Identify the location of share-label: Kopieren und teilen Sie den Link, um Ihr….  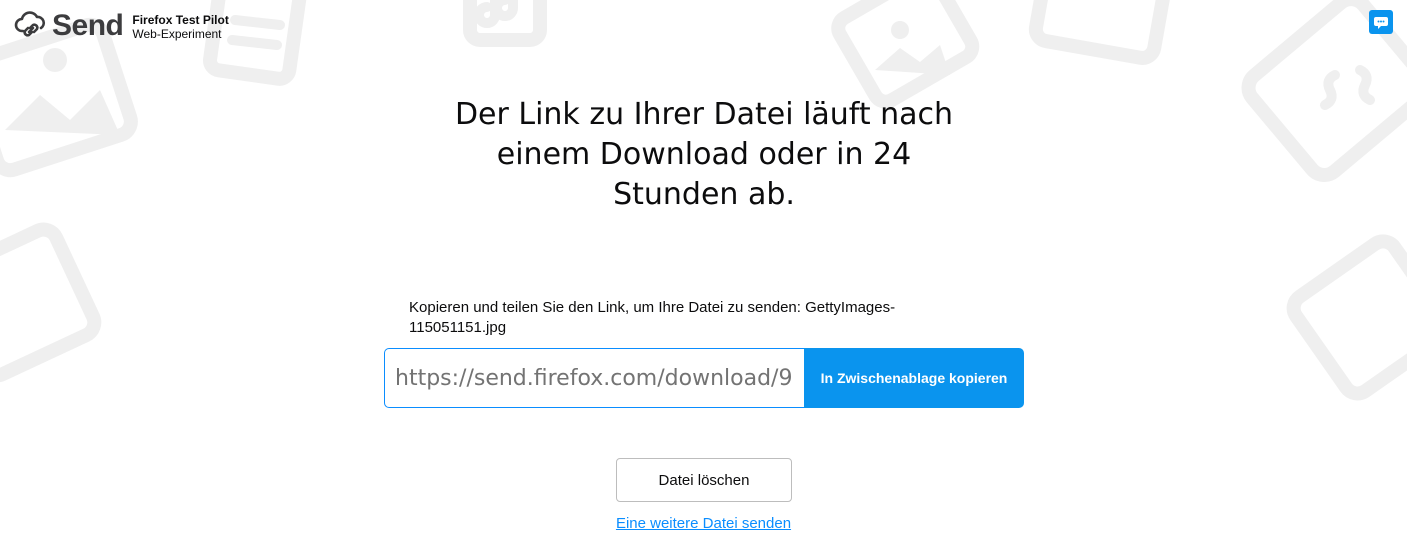
(652, 317).